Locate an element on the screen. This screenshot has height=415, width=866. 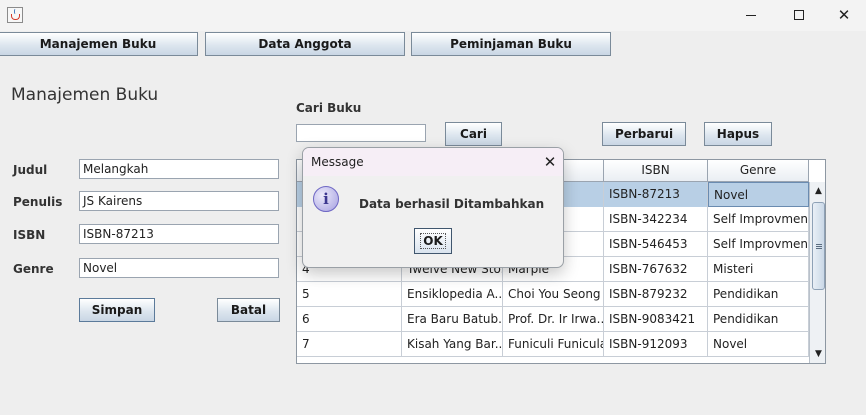
table-scrollbar: ▲ ▼ is located at coordinates (817, 272).